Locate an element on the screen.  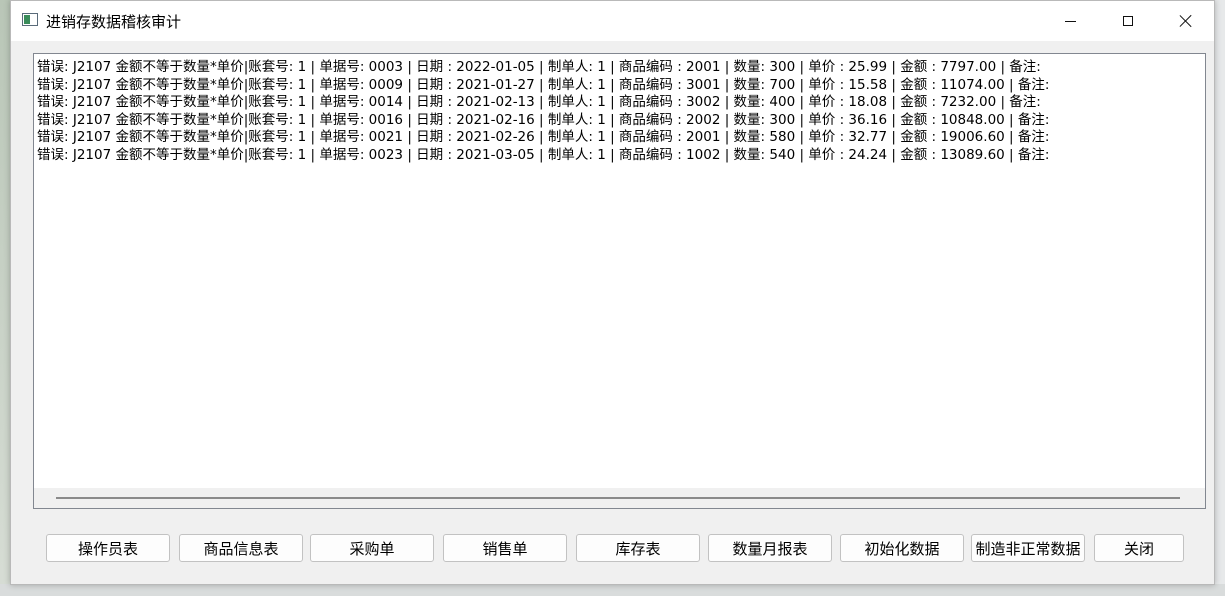
minimize-icon is located at coordinates (1070, 21).